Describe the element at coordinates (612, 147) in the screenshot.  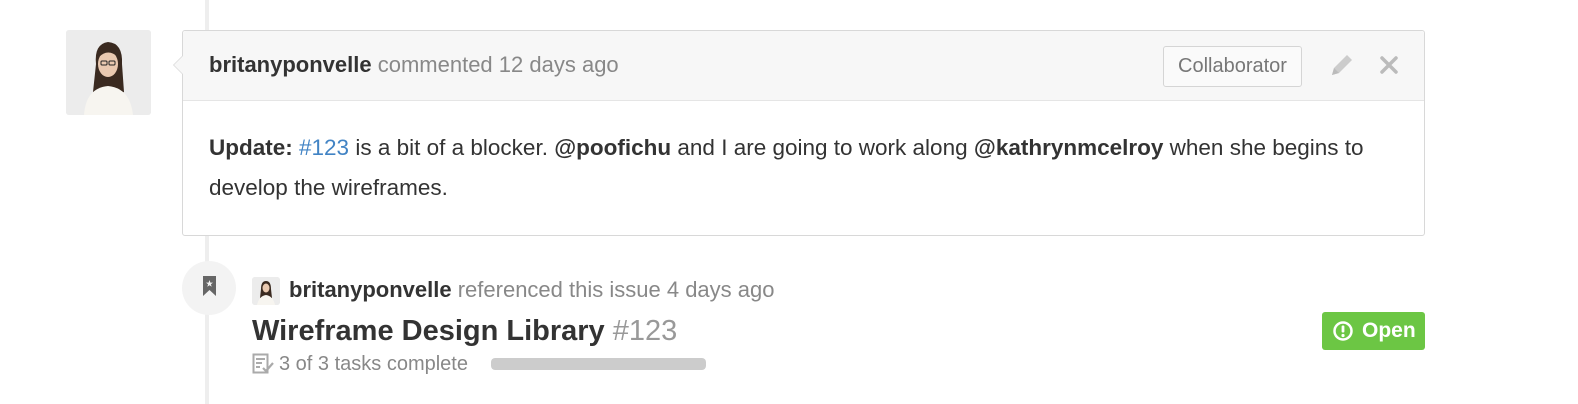
I see `user-mention: @poofichu` at that location.